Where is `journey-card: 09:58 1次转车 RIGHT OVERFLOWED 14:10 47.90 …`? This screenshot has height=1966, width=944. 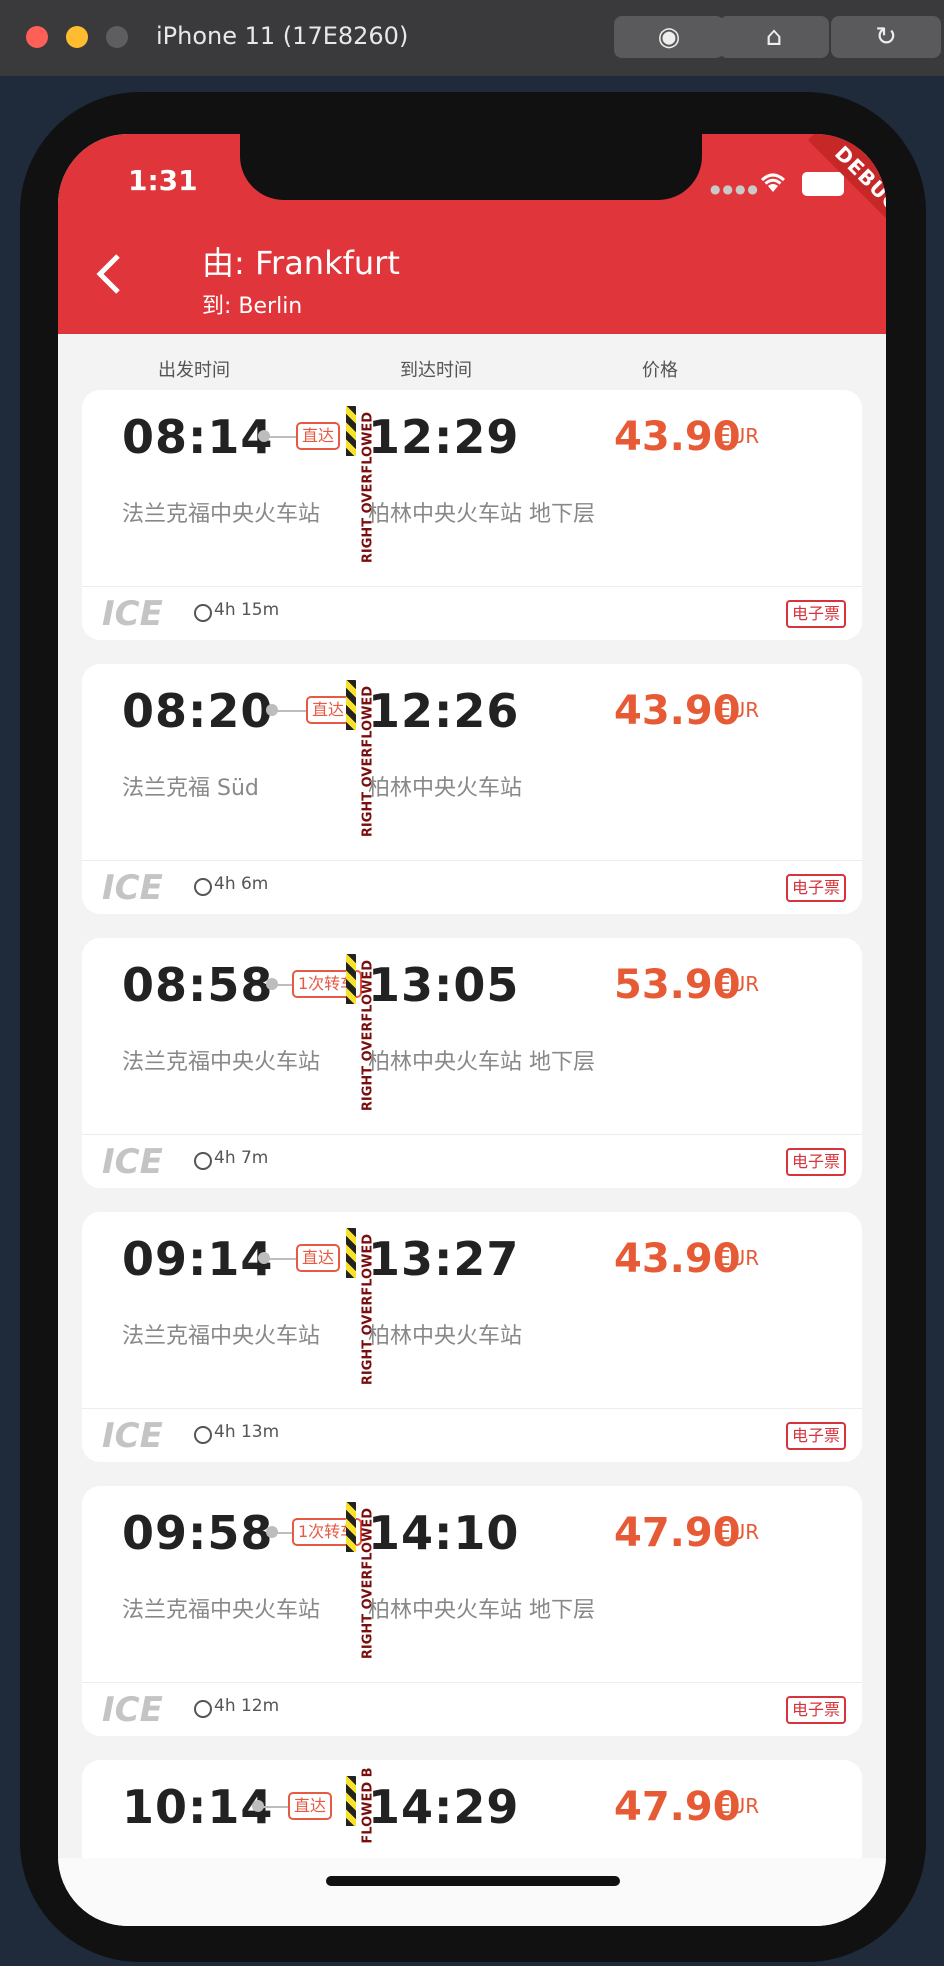 journey-card: 09:58 1次转车 RIGHT OVERFLOWED 14:10 47.90 … is located at coordinates (472, 1611).